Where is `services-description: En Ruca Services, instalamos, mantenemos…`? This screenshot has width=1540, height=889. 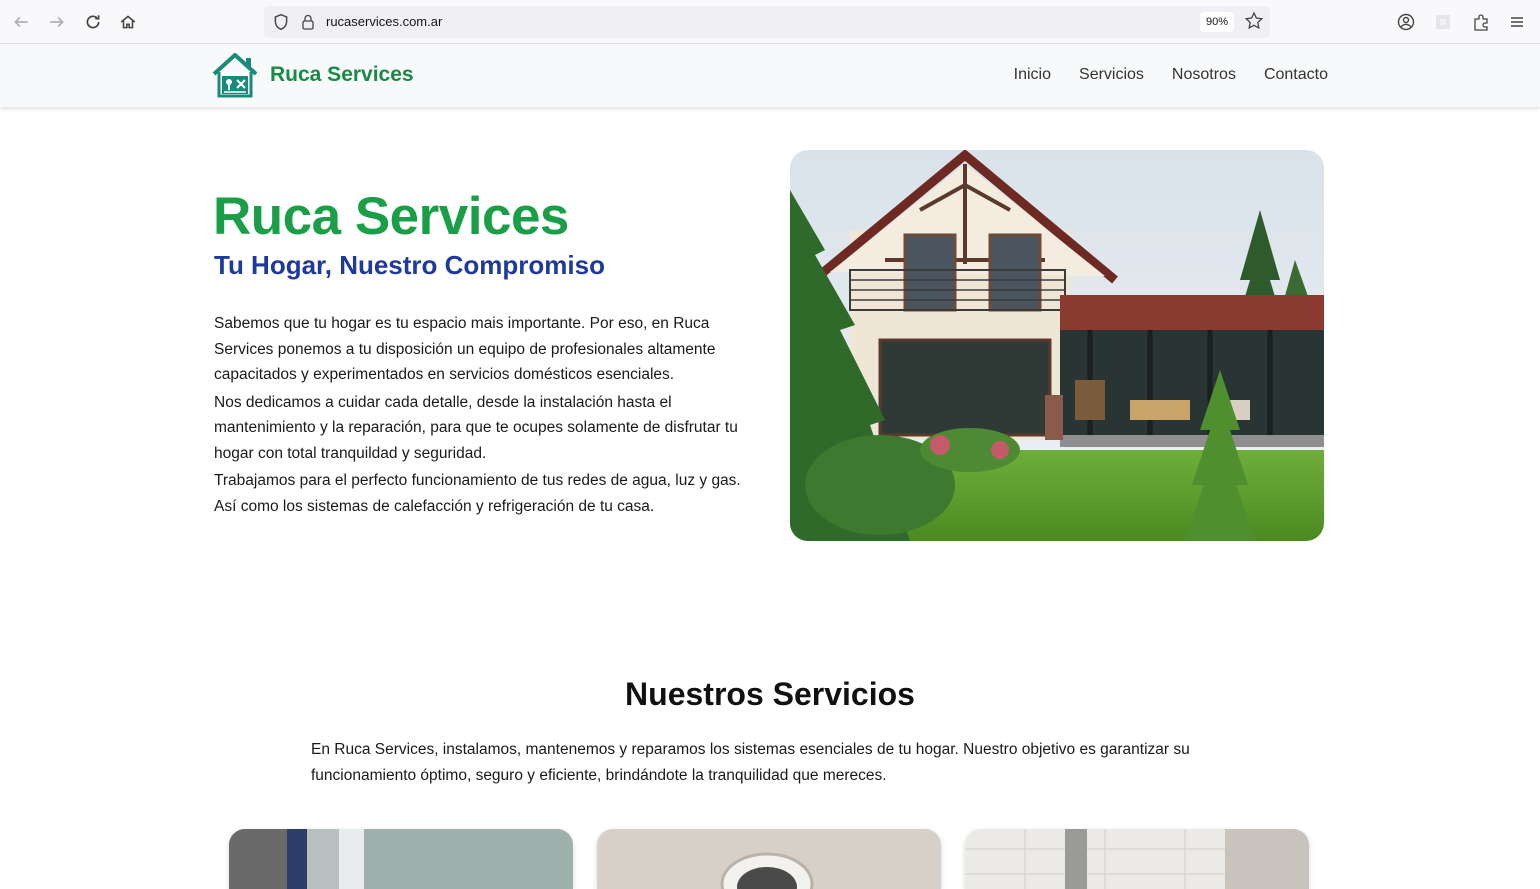
services-description: En Ruca Services, instalamos, mantenemos… is located at coordinates (750, 762).